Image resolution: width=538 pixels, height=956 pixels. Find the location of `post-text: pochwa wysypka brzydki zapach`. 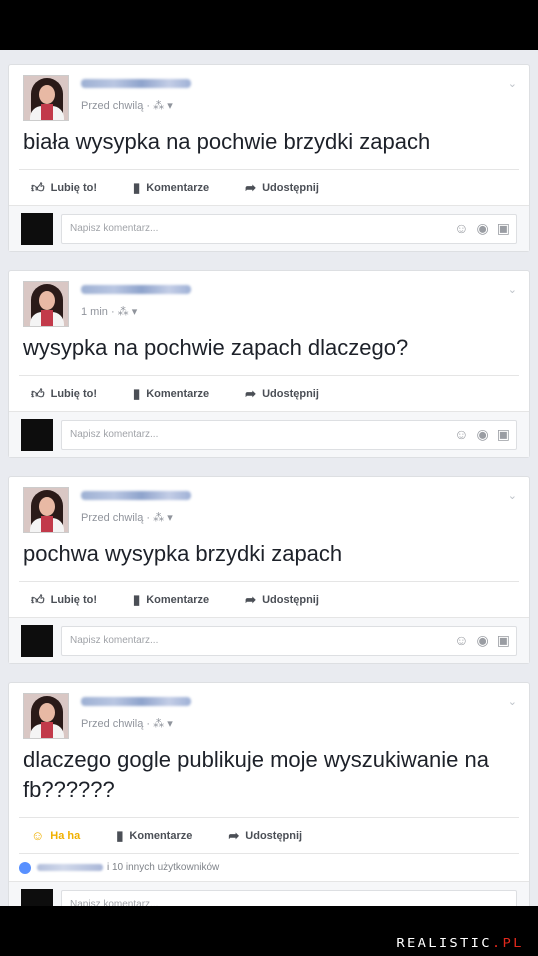

post-text: pochwa wysypka brzydki zapach is located at coordinates (183, 553).